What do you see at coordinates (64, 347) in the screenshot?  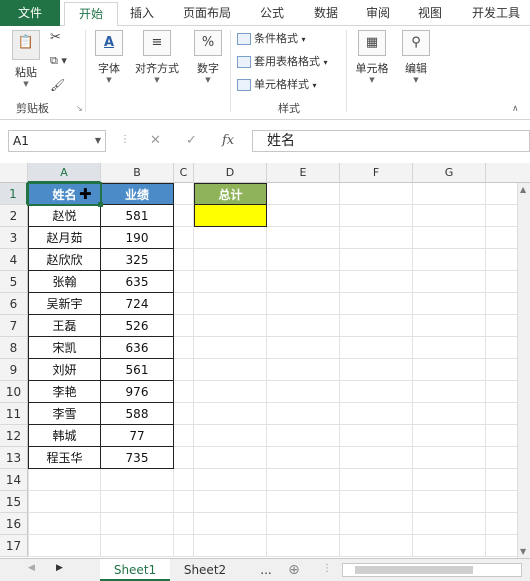 I see `table-cell-name: 宋凯` at bounding box center [64, 347].